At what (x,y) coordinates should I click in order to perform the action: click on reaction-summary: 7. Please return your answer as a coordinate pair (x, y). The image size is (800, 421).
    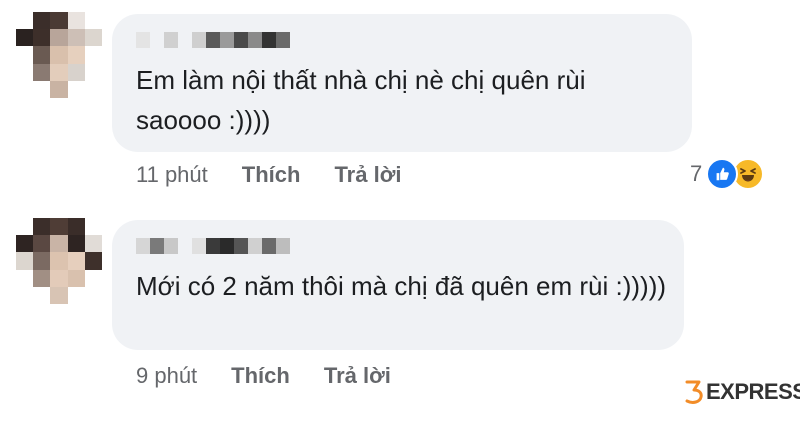
    Looking at the image, I should click on (727, 174).